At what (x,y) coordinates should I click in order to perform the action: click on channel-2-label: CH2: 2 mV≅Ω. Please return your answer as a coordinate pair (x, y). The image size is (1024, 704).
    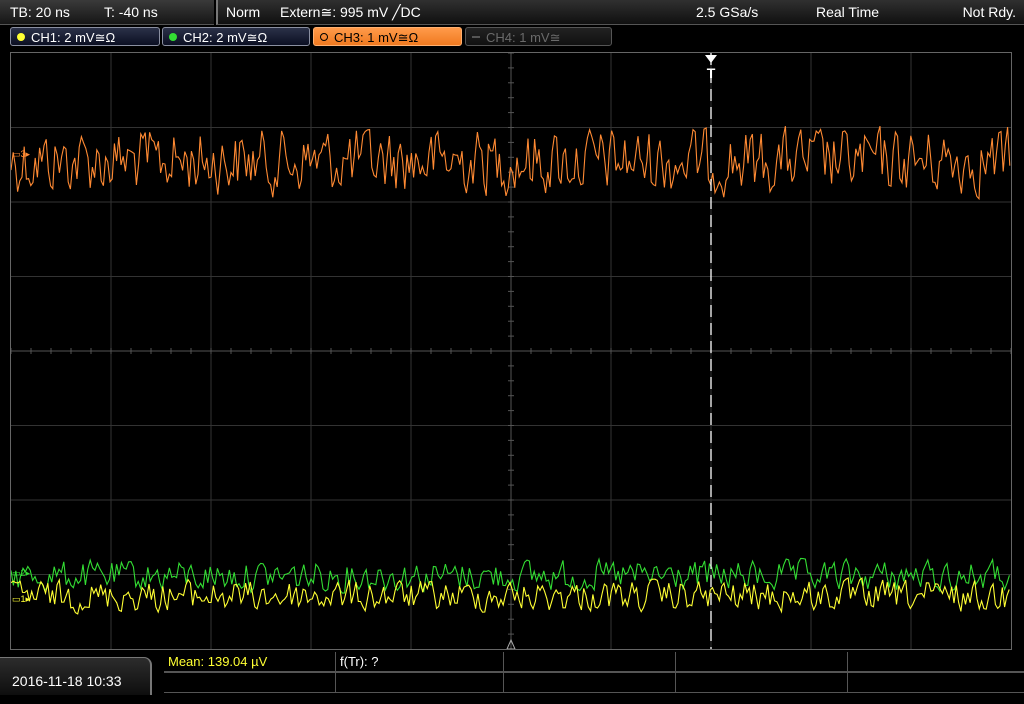
    Looking at the image, I should click on (225, 37).